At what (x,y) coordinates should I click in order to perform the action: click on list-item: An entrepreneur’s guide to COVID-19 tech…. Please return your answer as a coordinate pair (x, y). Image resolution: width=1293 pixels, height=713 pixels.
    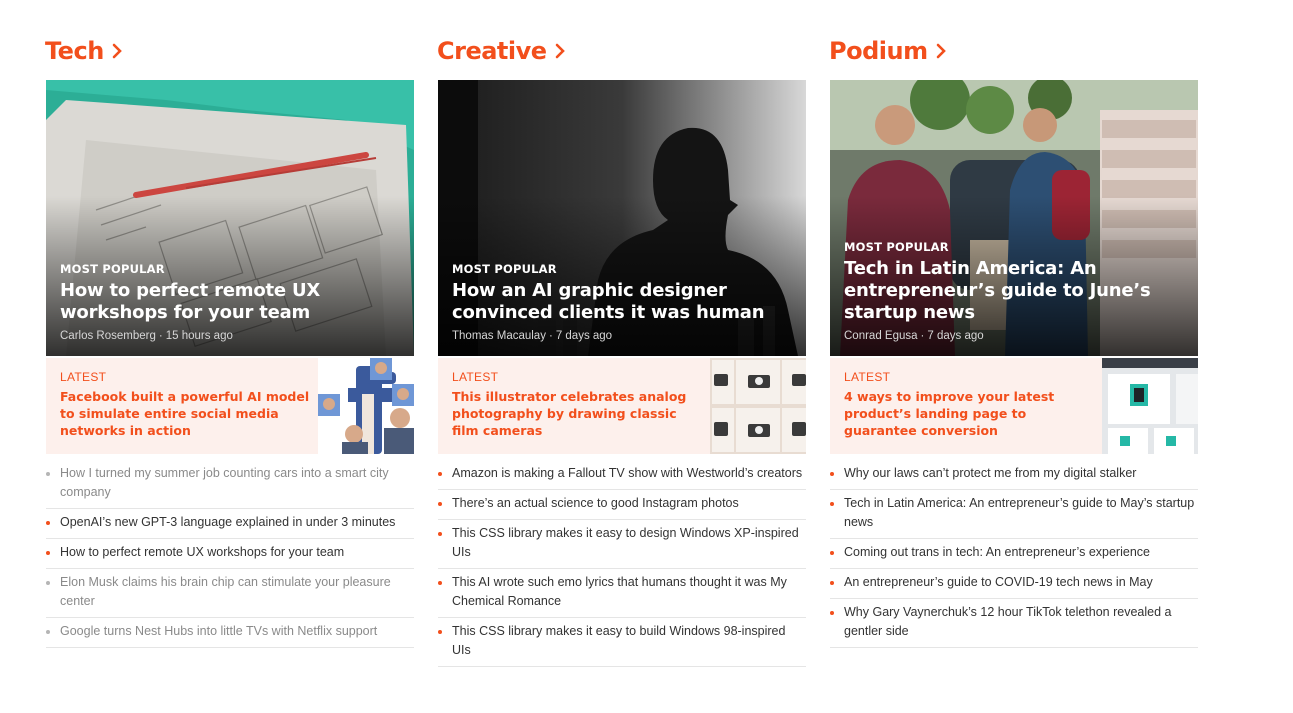
    Looking at the image, I should click on (1014, 584).